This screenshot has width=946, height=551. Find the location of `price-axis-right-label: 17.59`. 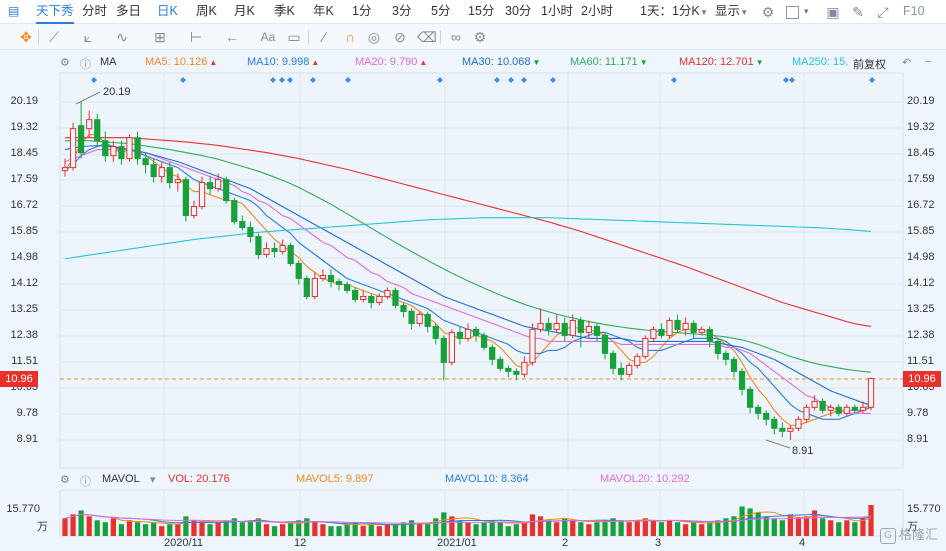

price-axis-right-label: 17.59 is located at coordinates (921, 179).